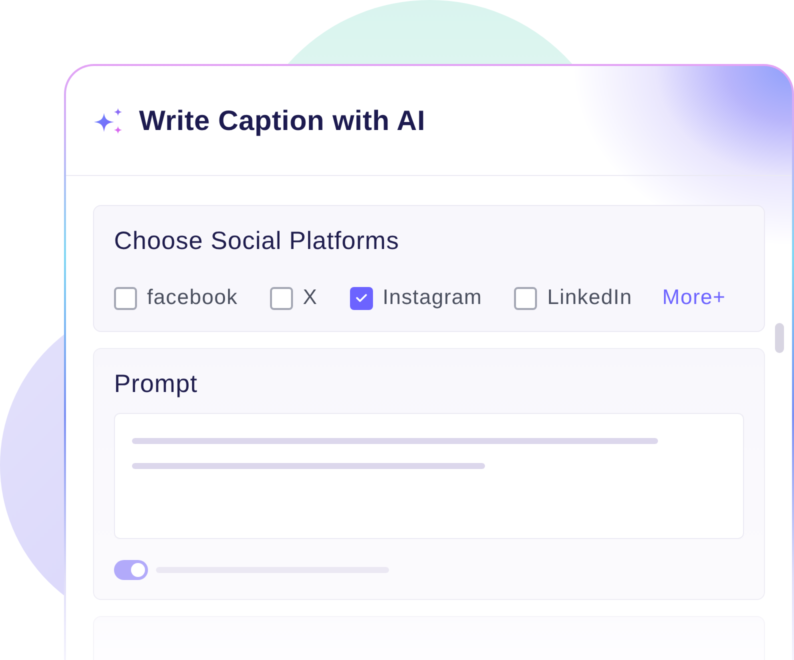 The image size is (794, 660). What do you see at coordinates (282, 121) in the screenshot?
I see `window-title: Write Caption with AI` at bounding box center [282, 121].